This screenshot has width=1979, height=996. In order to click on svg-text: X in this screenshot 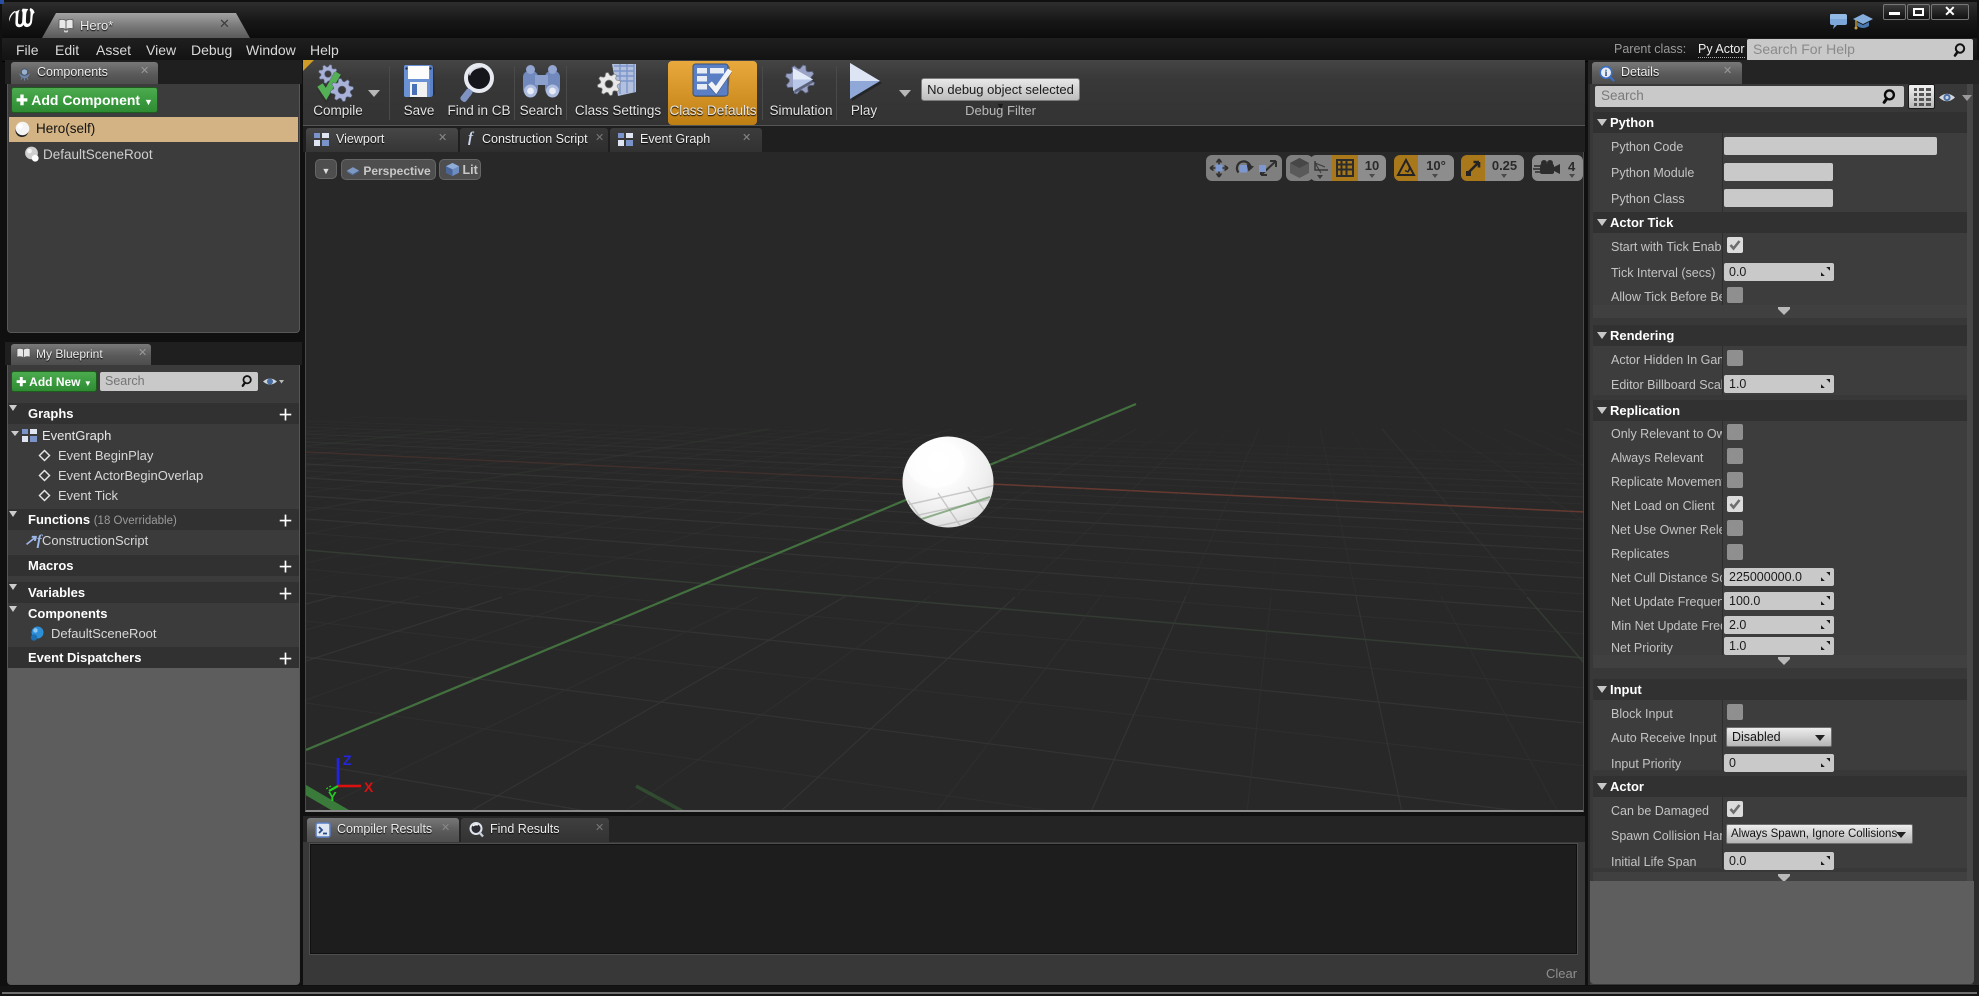, I will do `click(369, 787)`.